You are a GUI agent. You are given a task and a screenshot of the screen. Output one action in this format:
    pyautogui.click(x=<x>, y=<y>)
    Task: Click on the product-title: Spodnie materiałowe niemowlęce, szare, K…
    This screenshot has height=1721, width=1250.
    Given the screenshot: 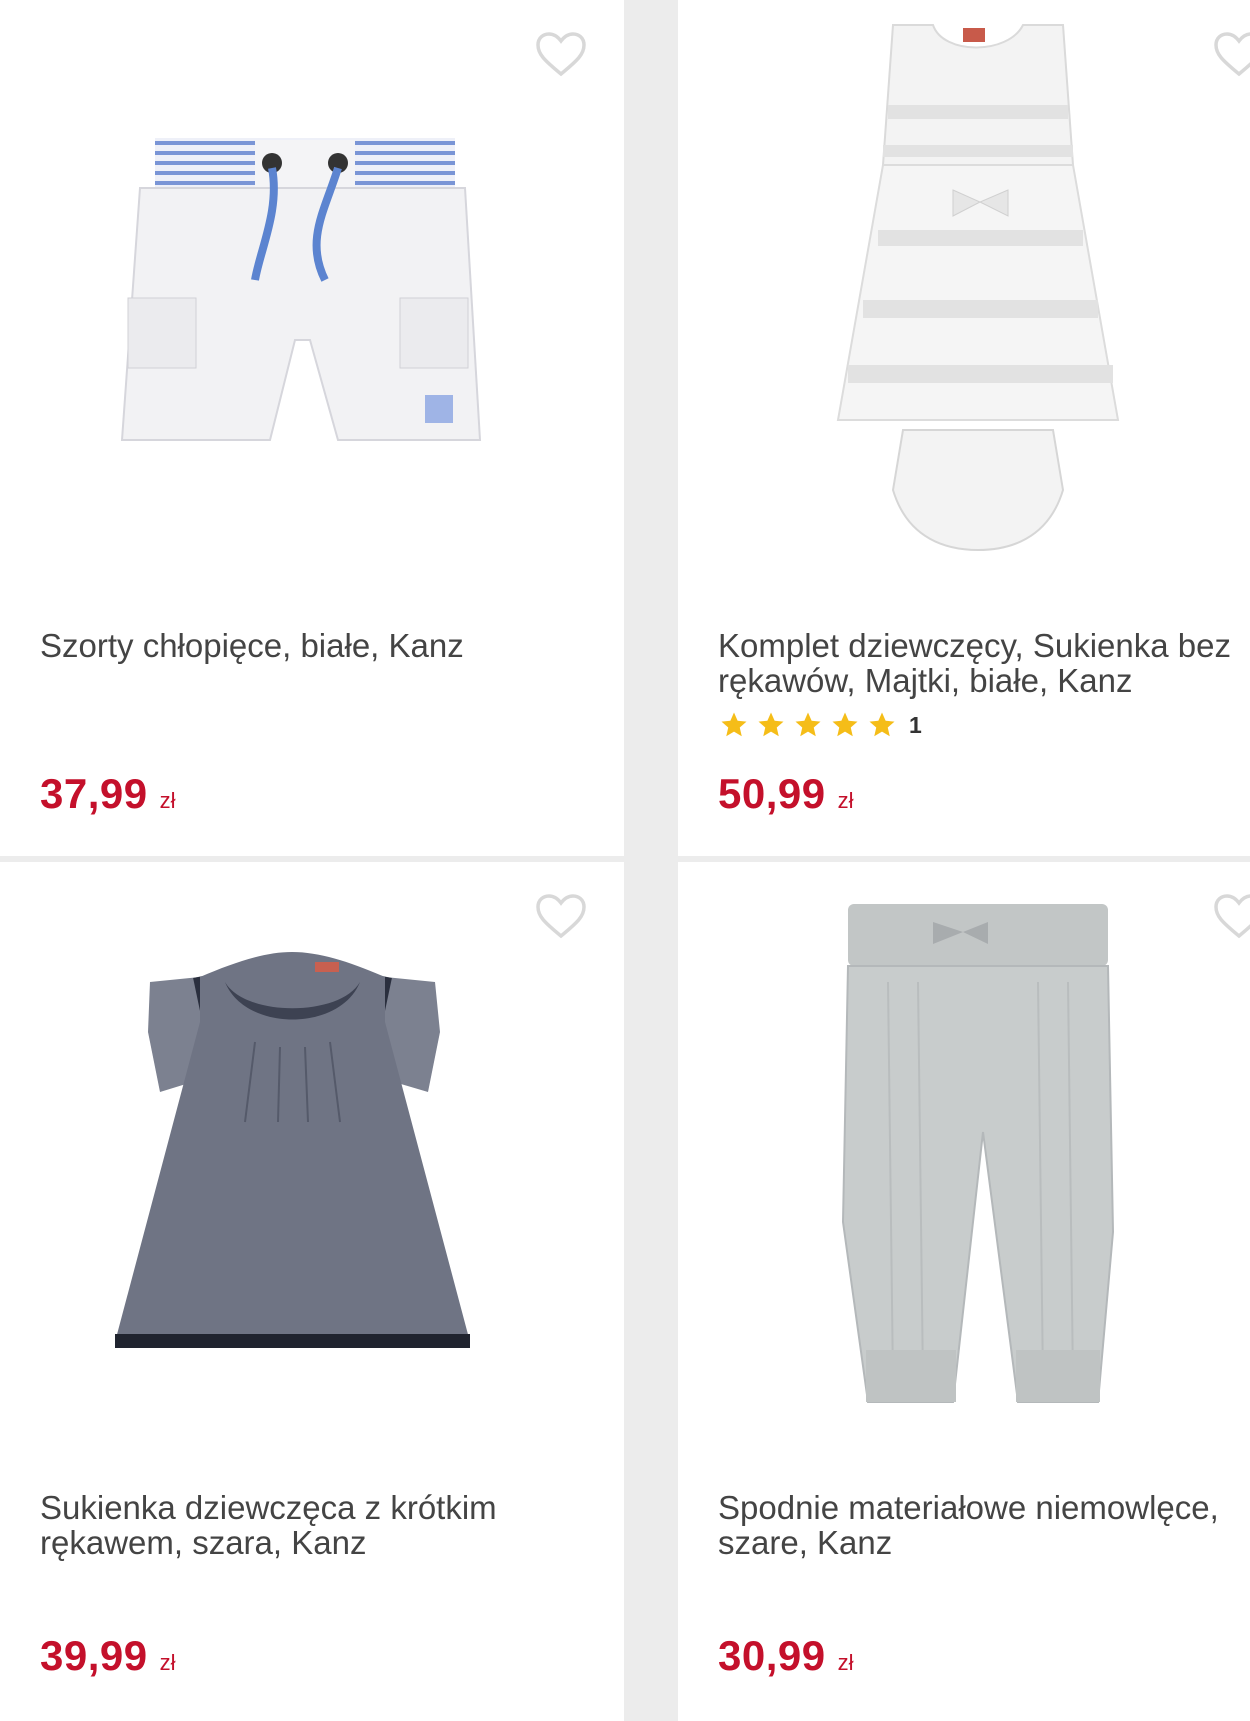 What is the action you would take?
    pyautogui.click(x=984, y=1525)
    